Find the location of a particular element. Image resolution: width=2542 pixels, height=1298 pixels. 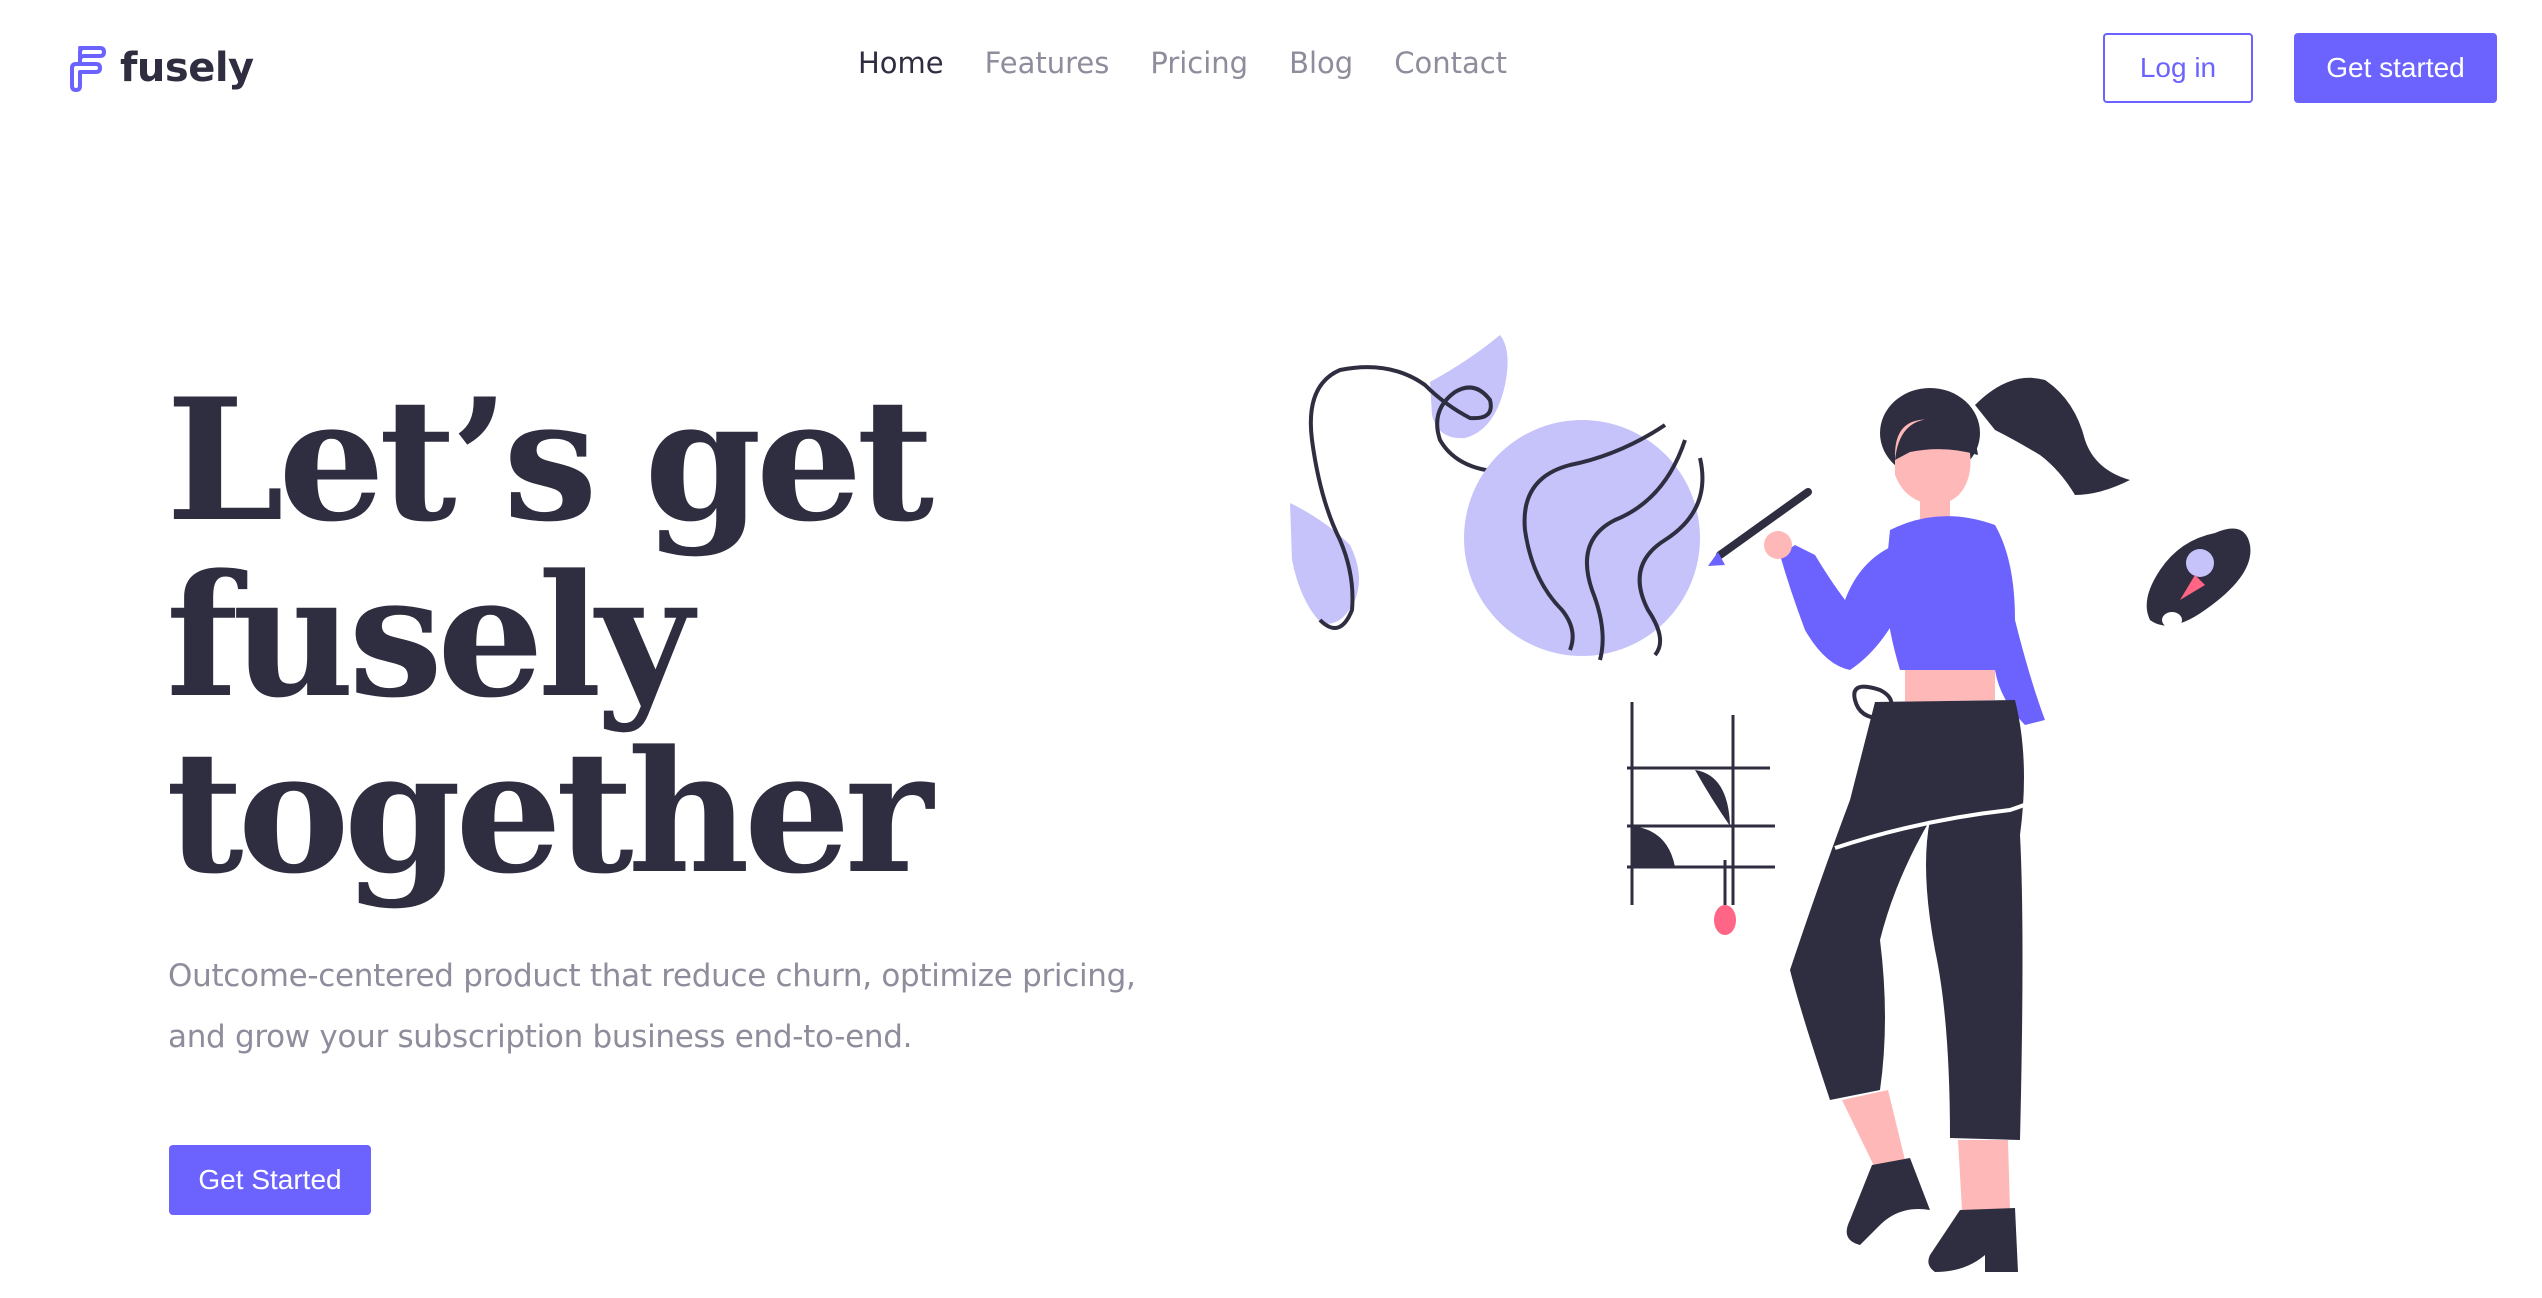

brand-name: fusely is located at coordinates (187, 68).